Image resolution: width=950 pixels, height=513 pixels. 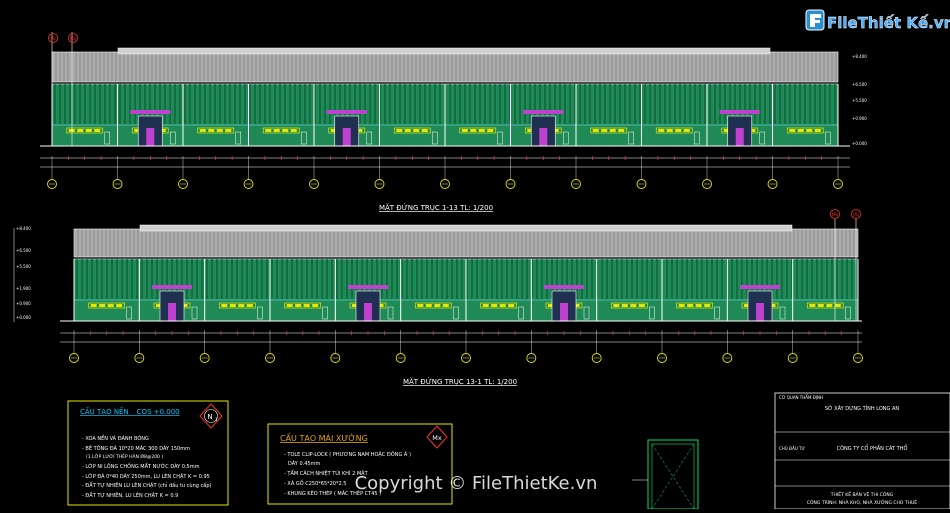 I want to click on level-label: +8.400, so click(x=859, y=56).